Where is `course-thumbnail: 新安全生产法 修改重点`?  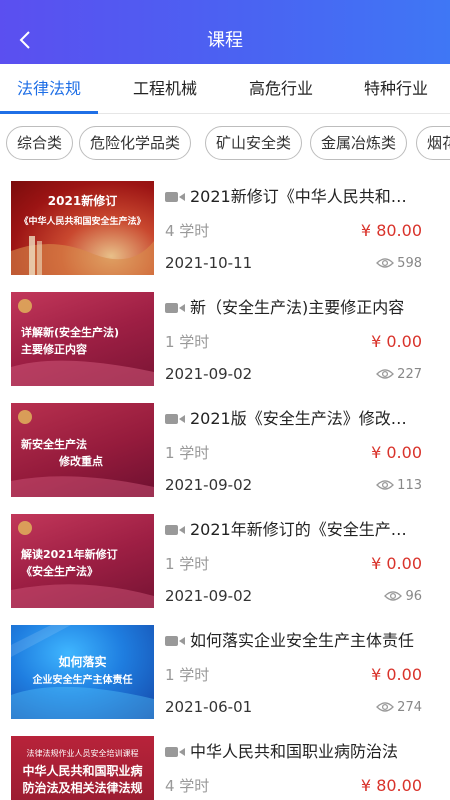 course-thumbnail: 新安全生产法 修改重点 is located at coordinates (82, 450).